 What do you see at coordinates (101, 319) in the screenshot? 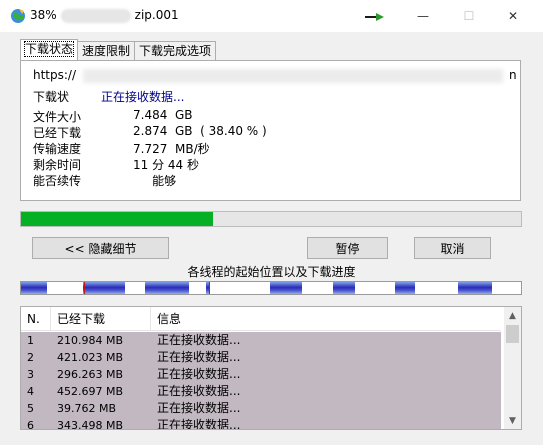
I see `column-header-downloaded: 已经下载` at bounding box center [101, 319].